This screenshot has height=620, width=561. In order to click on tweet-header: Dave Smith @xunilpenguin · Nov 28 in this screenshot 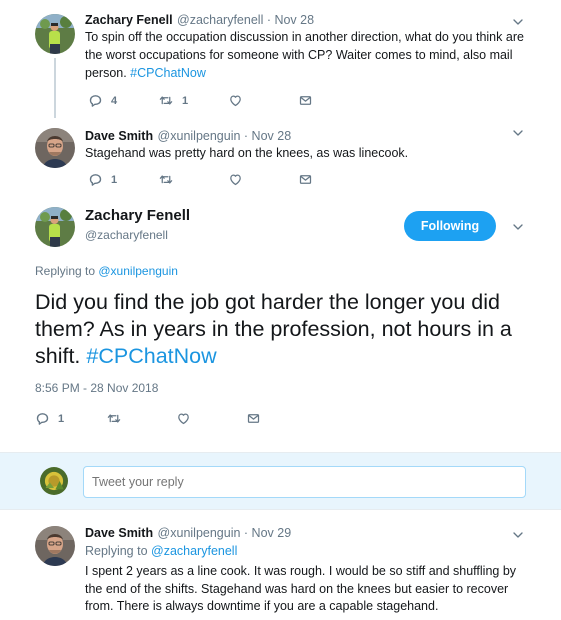, I will do `click(188, 136)`.